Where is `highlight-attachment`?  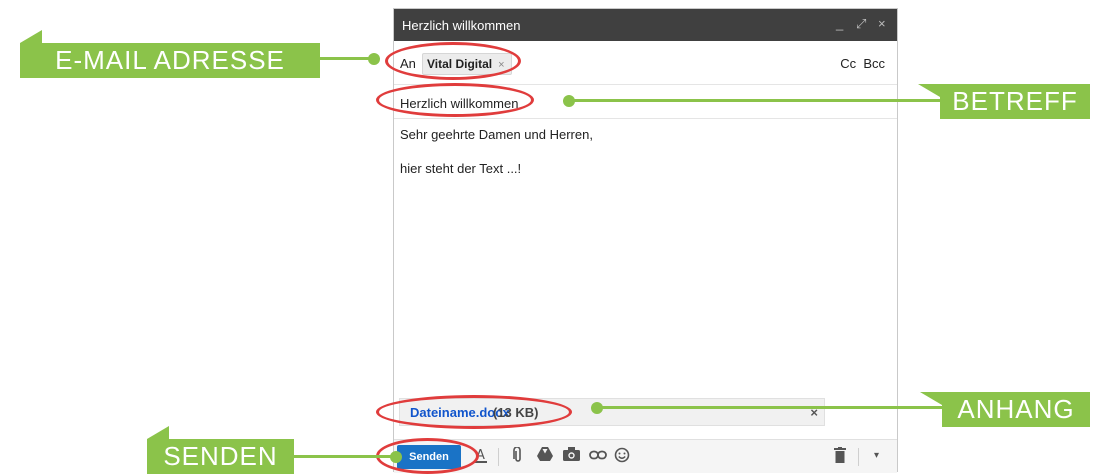
highlight-attachment is located at coordinates (474, 412).